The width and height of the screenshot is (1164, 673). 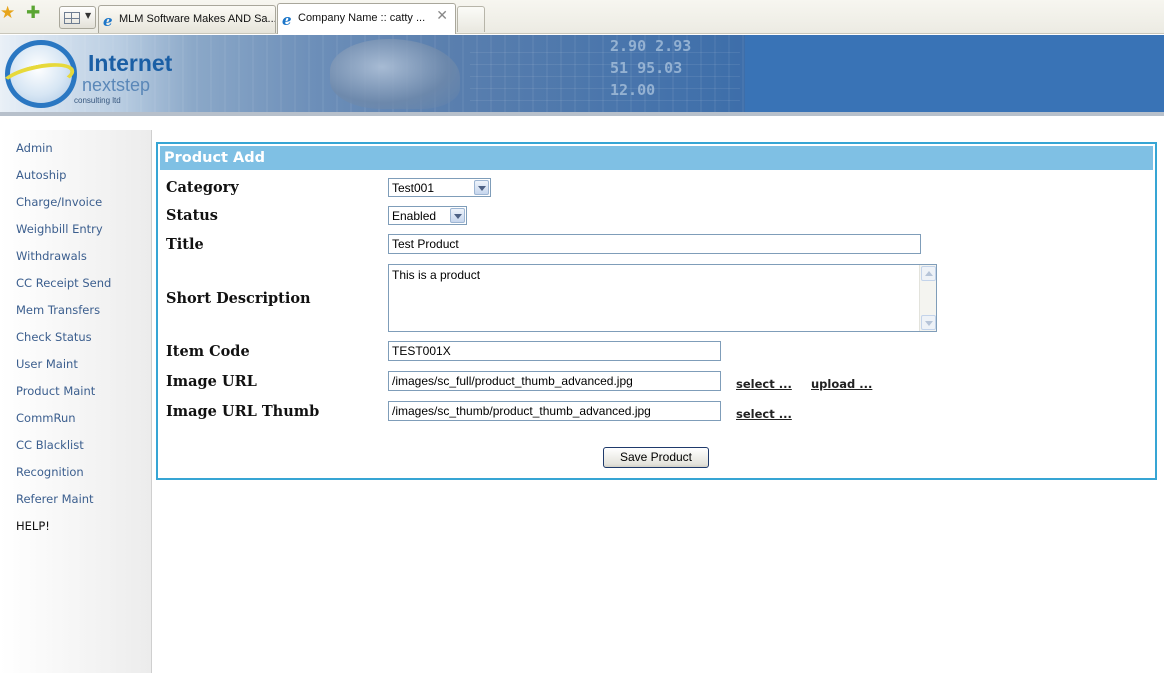 I want to click on status-label: Status, so click(x=192, y=215).